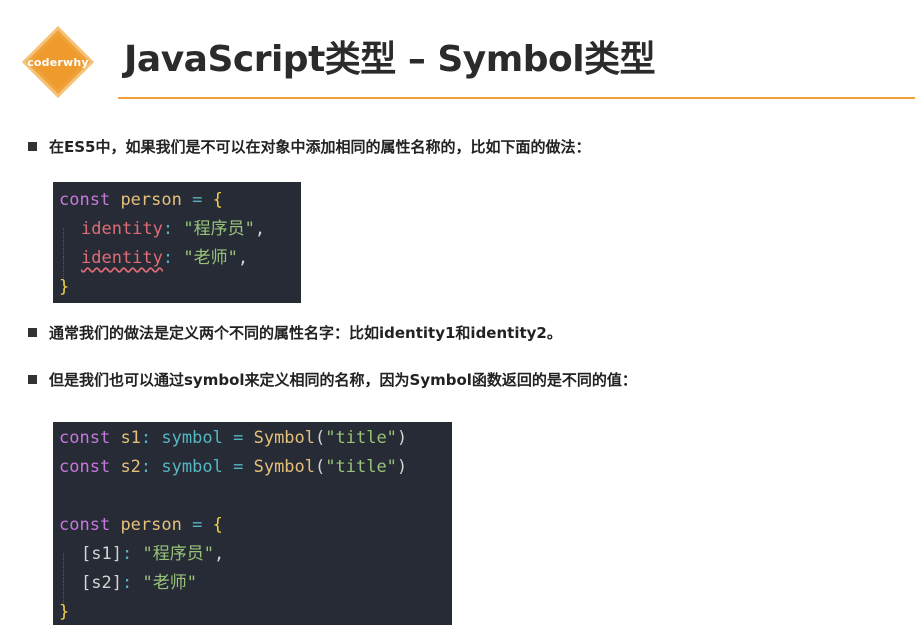 This screenshot has height=640, width=915. Describe the element at coordinates (233, 438) in the screenshot. I see `code-line: const s1: symbol = Symbol("title")` at that location.